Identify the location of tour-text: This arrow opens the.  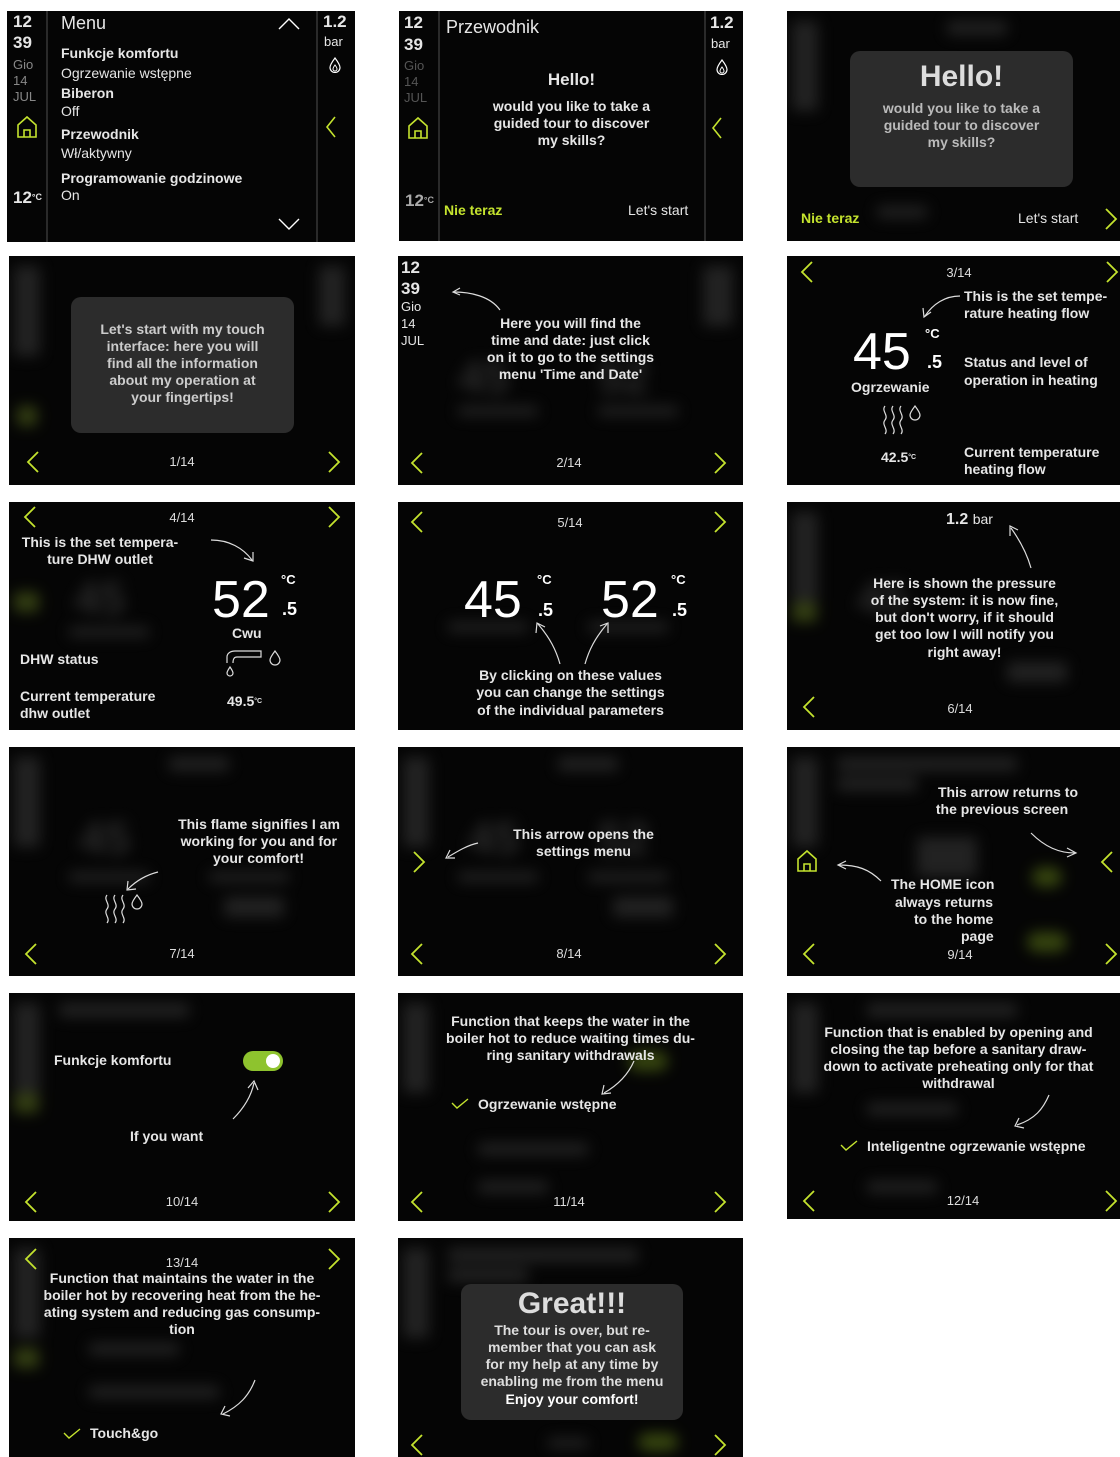
(583, 834).